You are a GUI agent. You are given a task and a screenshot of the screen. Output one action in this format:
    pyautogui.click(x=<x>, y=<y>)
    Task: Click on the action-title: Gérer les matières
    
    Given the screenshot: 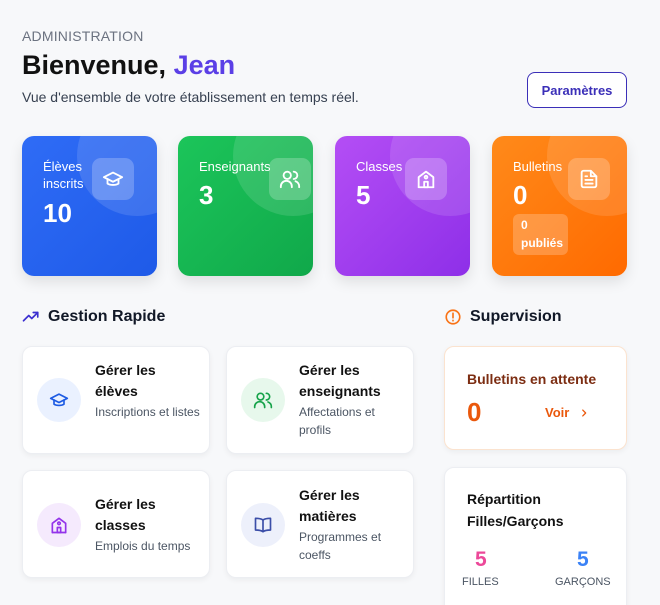 What is the action you would take?
    pyautogui.click(x=329, y=505)
    